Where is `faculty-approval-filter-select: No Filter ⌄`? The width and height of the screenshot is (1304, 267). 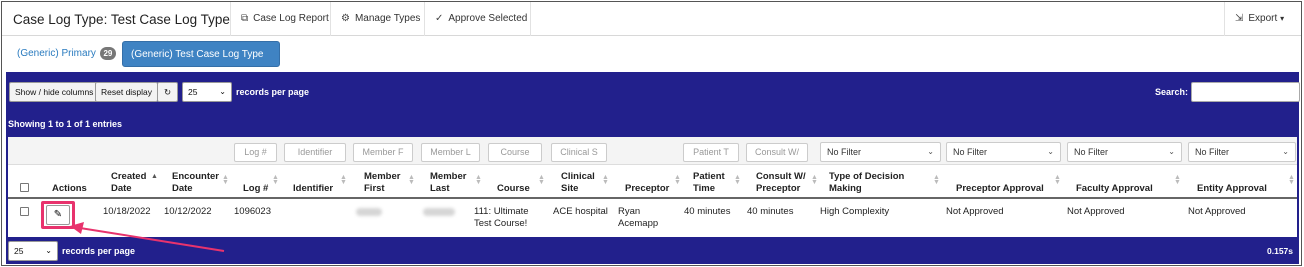
faculty-approval-filter-select: No Filter ⌄ is located at coordinates (1124, 152).